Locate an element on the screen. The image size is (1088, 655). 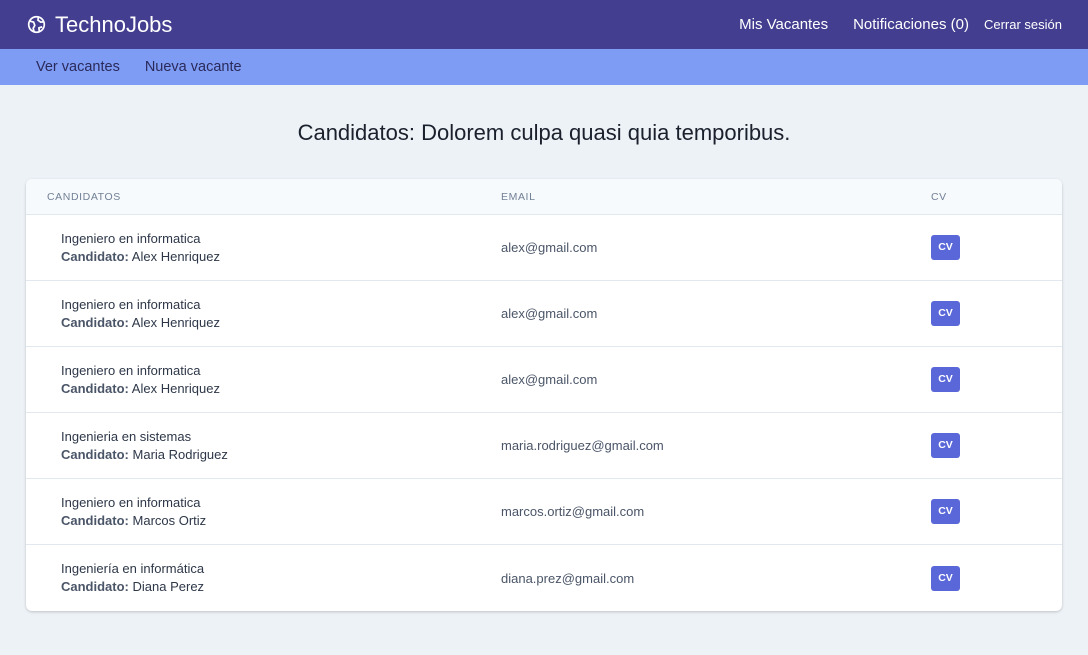
candidate-email: marcos.ortiz@gmail.com is located at coordinates (573, 511).